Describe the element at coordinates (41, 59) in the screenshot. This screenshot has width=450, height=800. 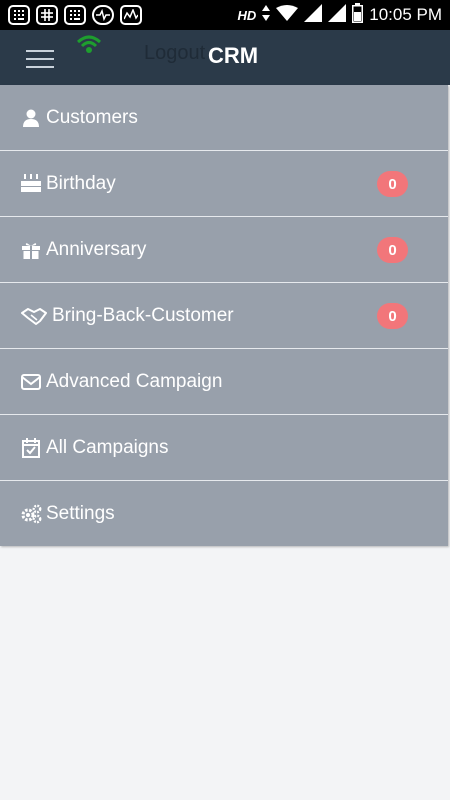
I see `hamburger-menu-button` at that location.